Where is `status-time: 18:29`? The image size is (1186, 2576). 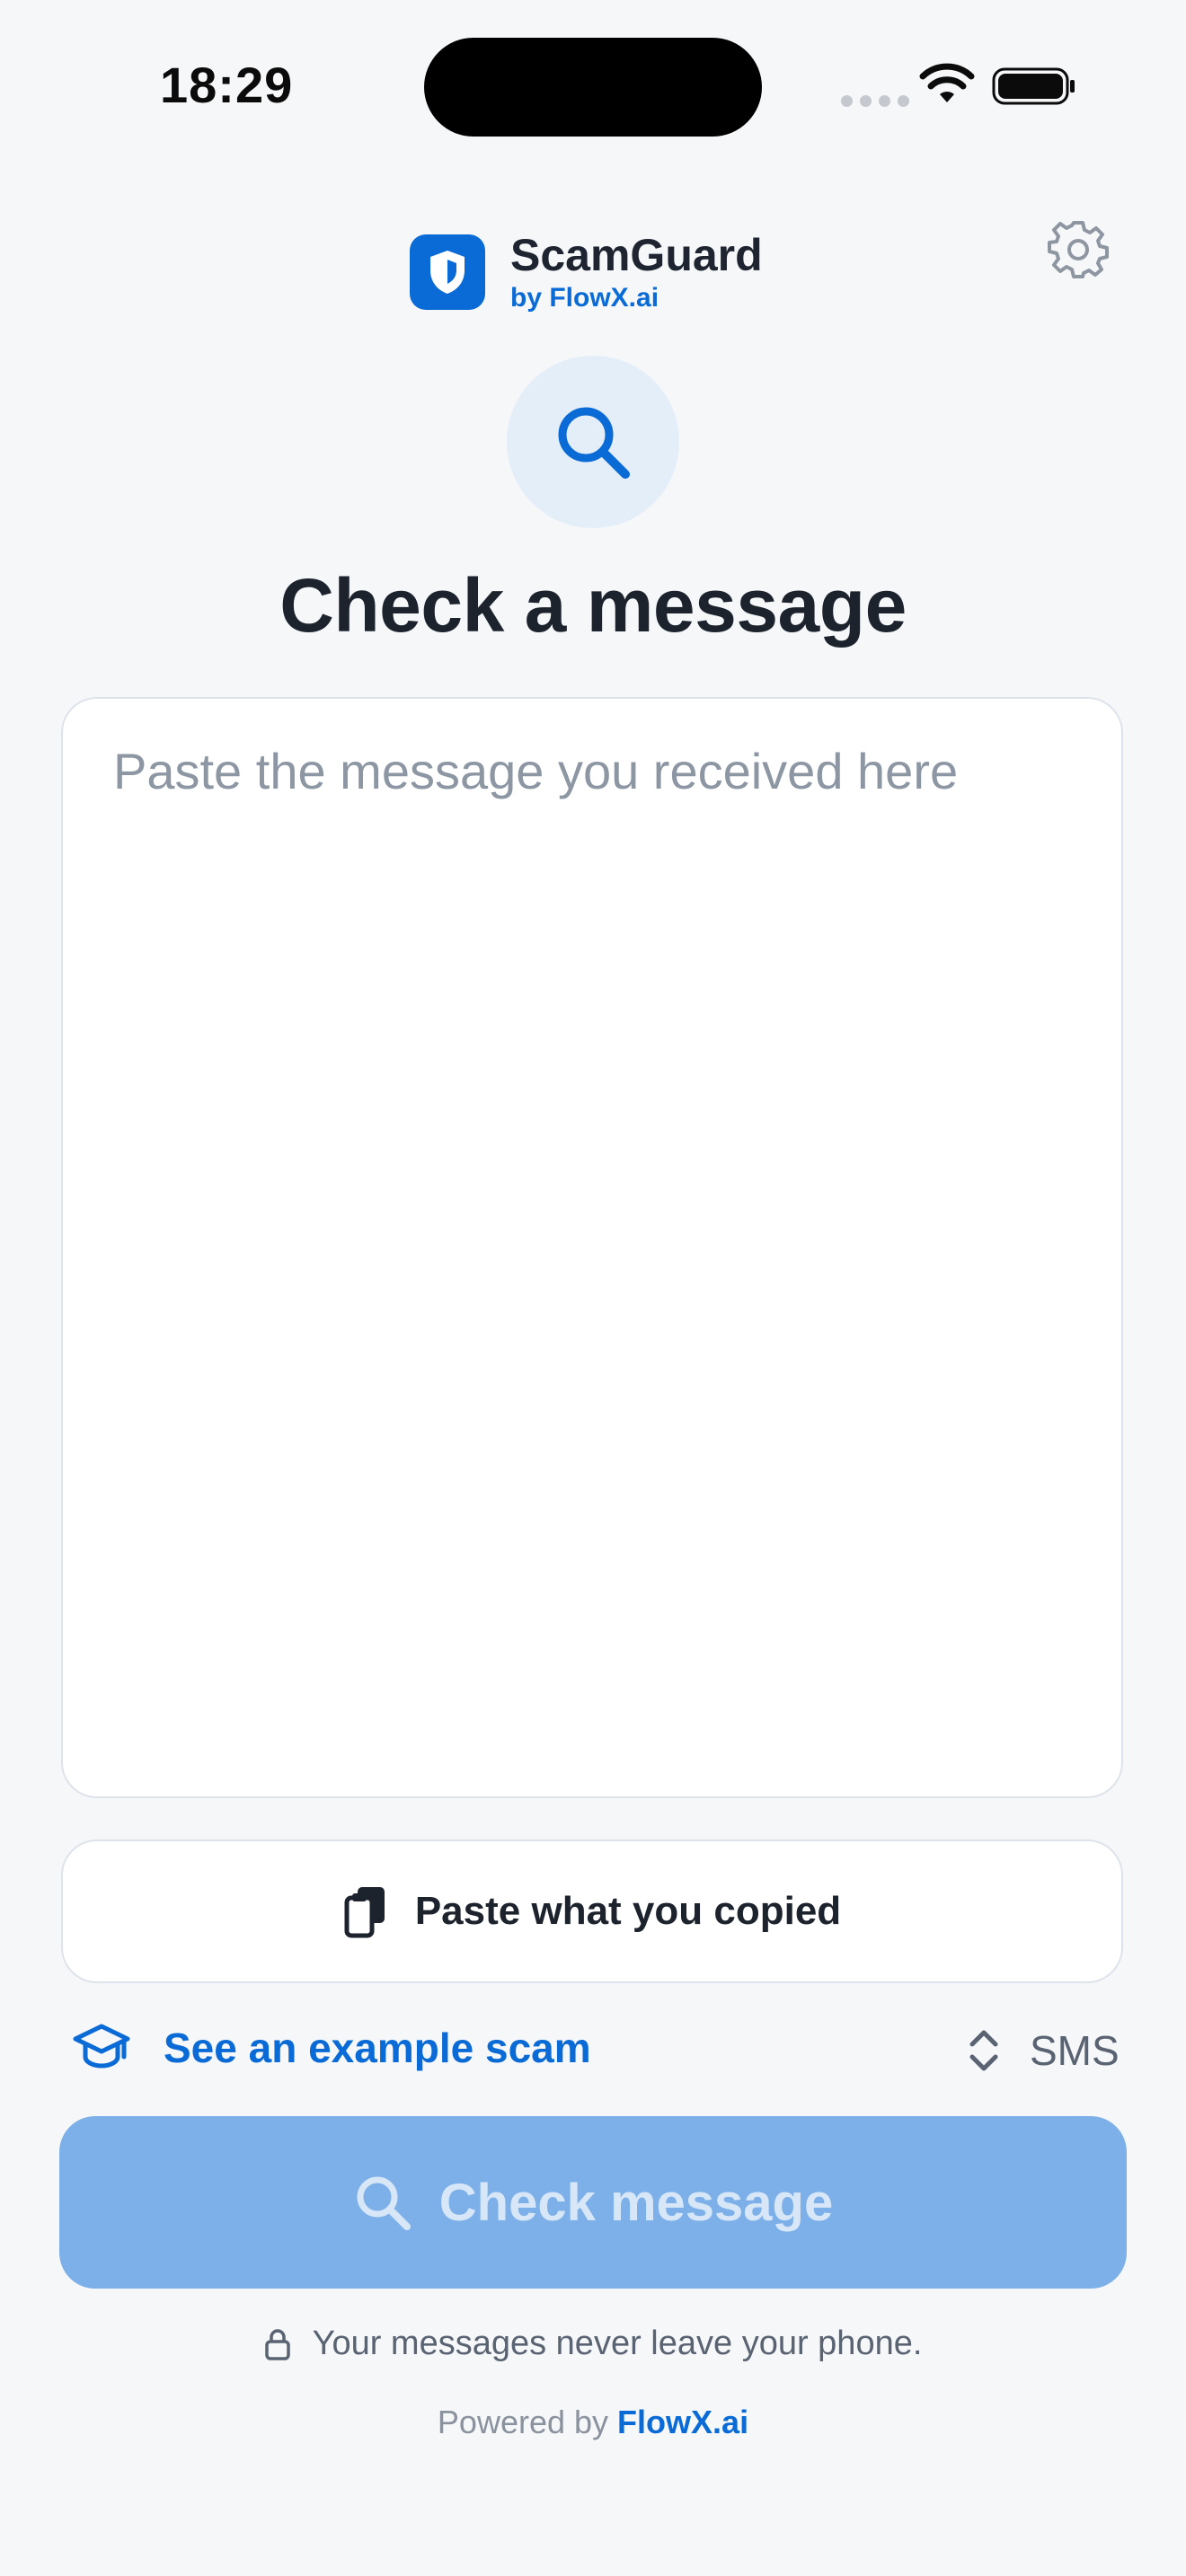 status-time: 18:29 is located at coordinates (227, 85).